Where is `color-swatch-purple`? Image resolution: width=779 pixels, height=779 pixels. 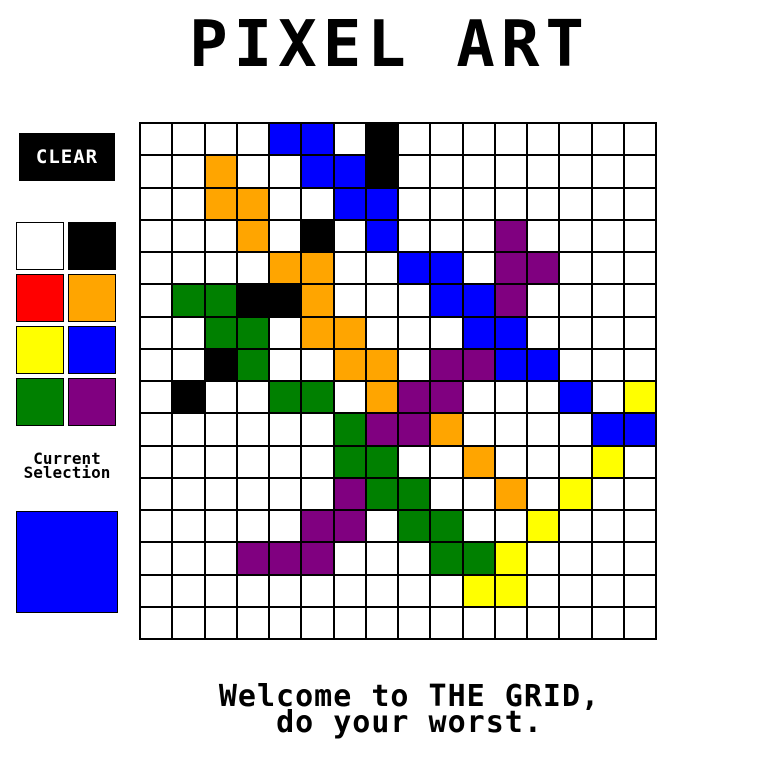 color-swatch-purple is located at coordinates (92, 402).